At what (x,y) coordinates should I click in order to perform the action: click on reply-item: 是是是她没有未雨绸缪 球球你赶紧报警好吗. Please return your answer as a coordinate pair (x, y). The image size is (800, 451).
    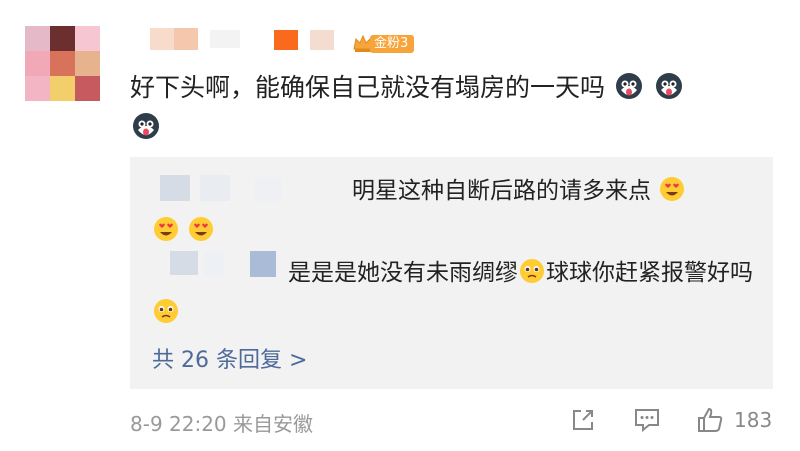
    Looking at the image, I should click on (520, 273).